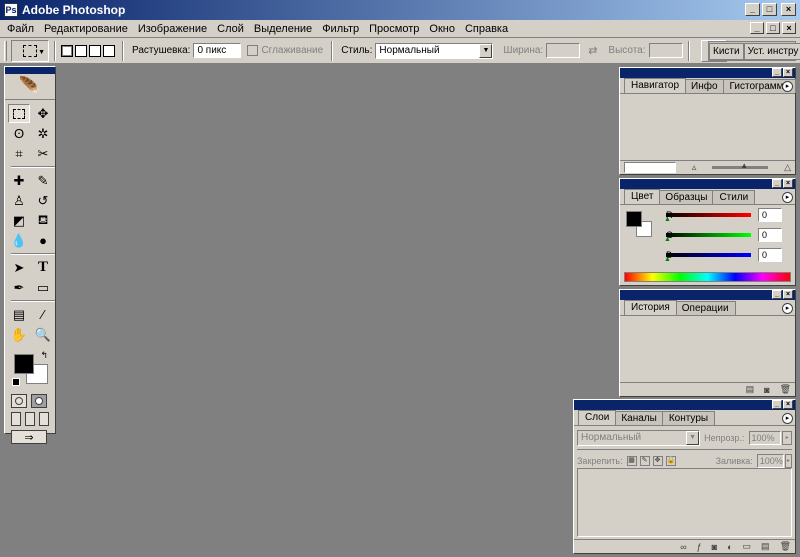 This screenshot has width=800, height=557. What do you see at coordinates (771, 51) in the screenshot?
I see `tool-presets-tab: Уст. инстру` at bounding box center [771, 51].